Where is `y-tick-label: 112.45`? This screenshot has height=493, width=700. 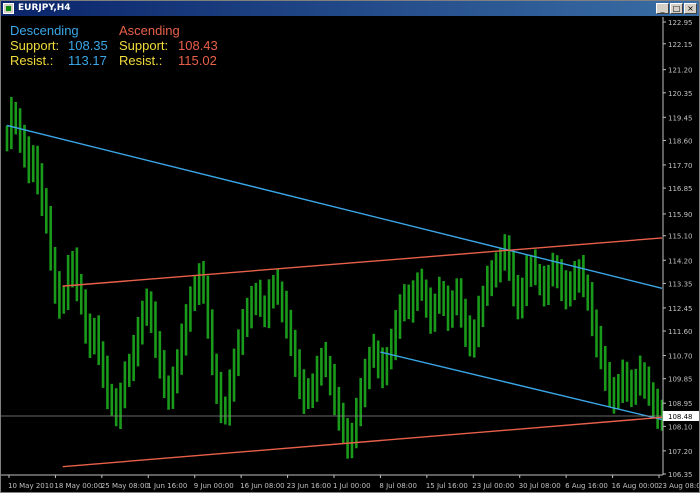
y-tick-label: 112.45 is located at coordinates (680, 309).